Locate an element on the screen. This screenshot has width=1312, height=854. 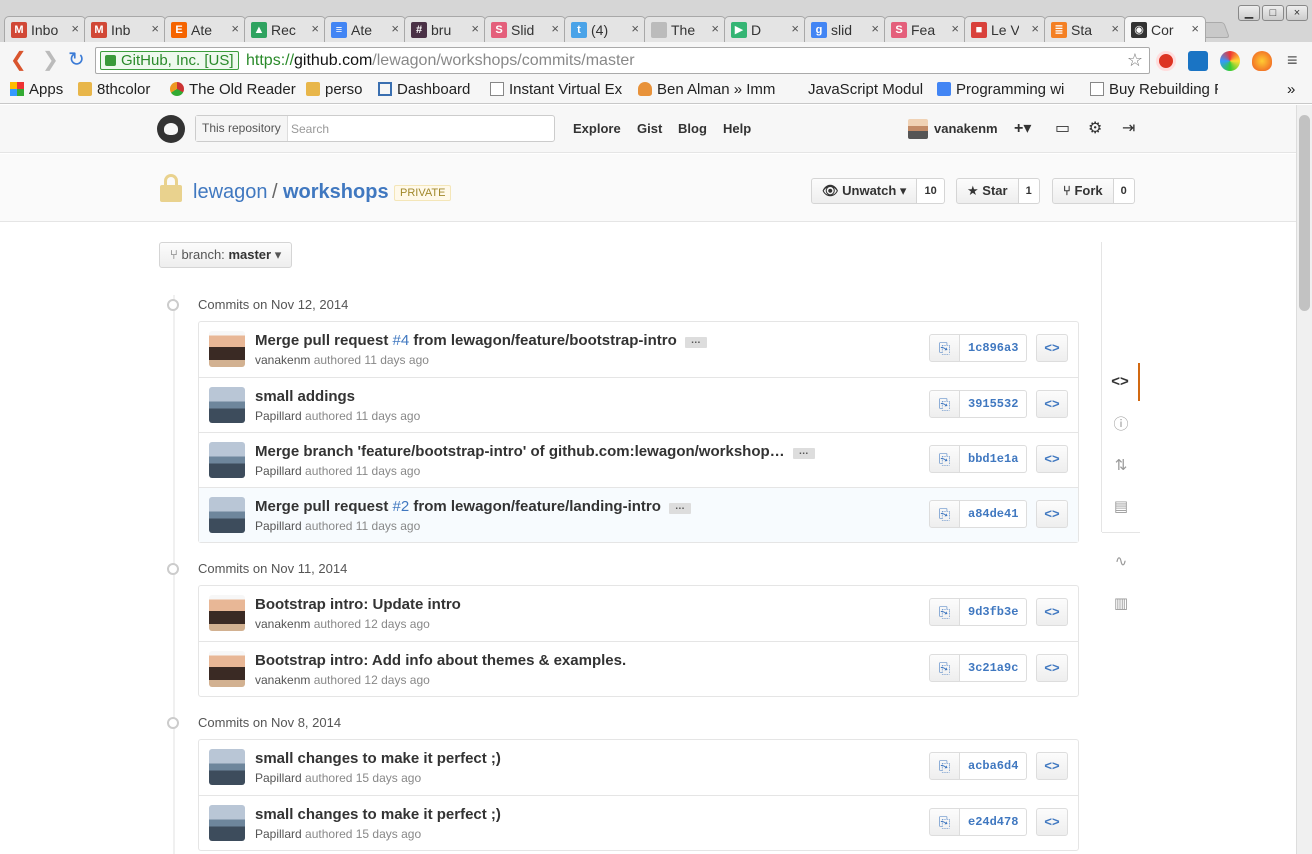
bookmark-item: Instant Virtual Ex is located at coordinates (559, 89).